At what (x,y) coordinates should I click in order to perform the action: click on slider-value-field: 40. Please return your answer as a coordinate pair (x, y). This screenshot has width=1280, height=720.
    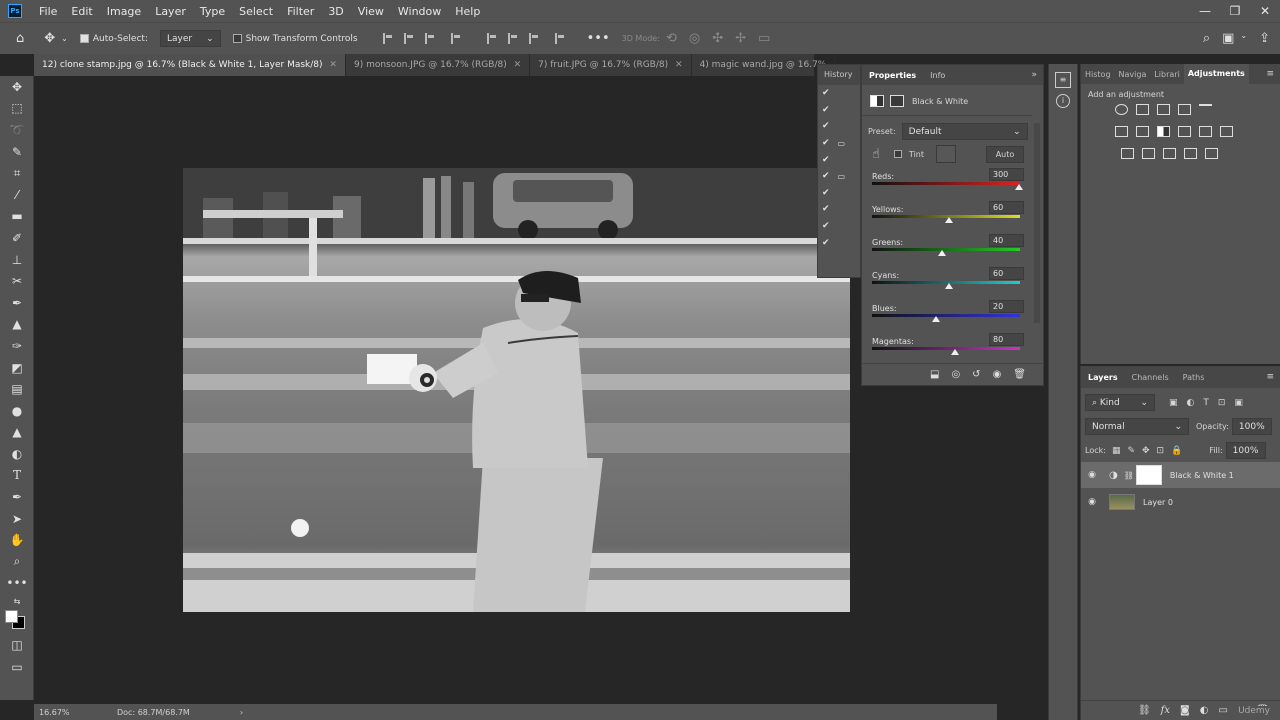
    Looking at the image, I should click on (1006, 240).